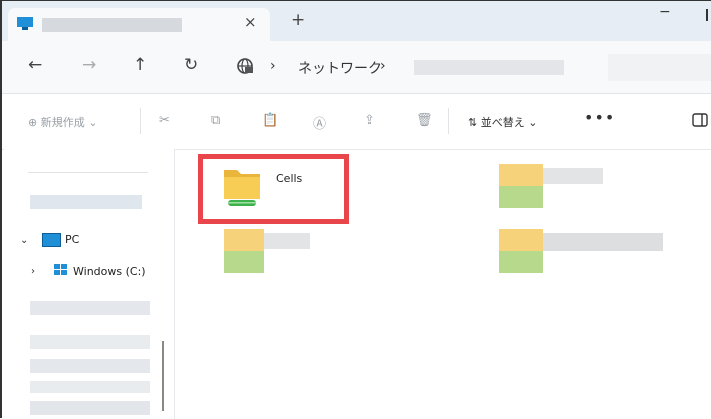 Image resolution: width=711 pixels, height=419 pixels. What do you see at coordinates (599, 117) in the screenshot?
I see `more-options-button: •••` at bounding box center [599, 117].